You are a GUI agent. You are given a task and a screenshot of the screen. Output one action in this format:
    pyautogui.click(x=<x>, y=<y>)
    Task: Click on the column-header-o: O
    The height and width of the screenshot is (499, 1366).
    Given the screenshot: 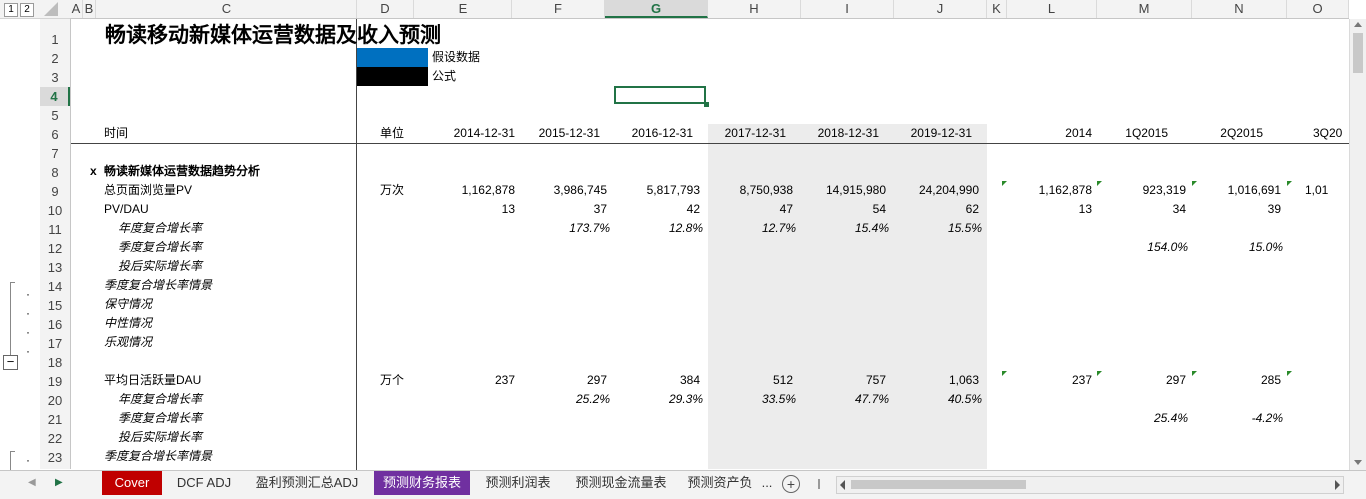 What is the action you would take?
    pyautogui.click(x=1318, y=9)
    